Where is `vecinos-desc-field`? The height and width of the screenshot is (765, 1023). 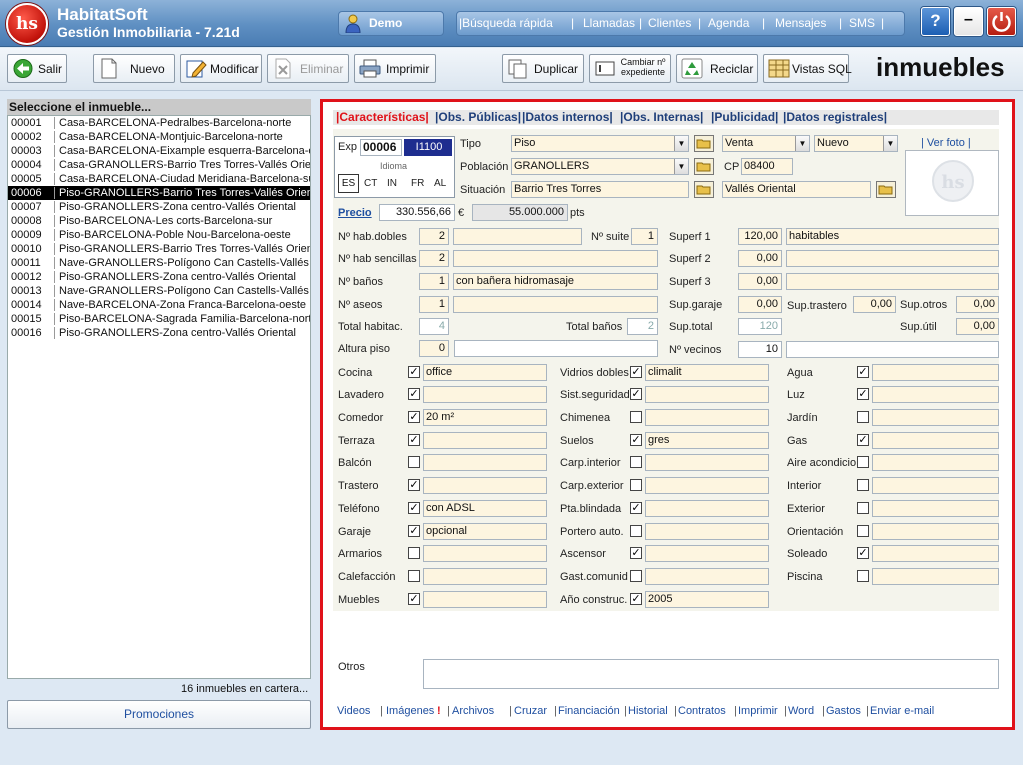 vecinos-desc-field is located at coordinates (892, 349).